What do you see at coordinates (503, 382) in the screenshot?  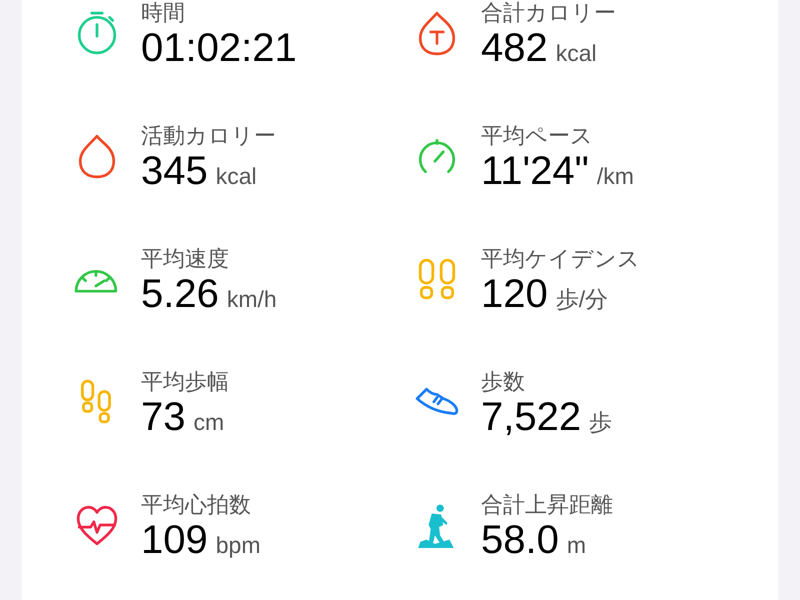 I see `metric-label: 歩数` at bounding box center [503, 382].